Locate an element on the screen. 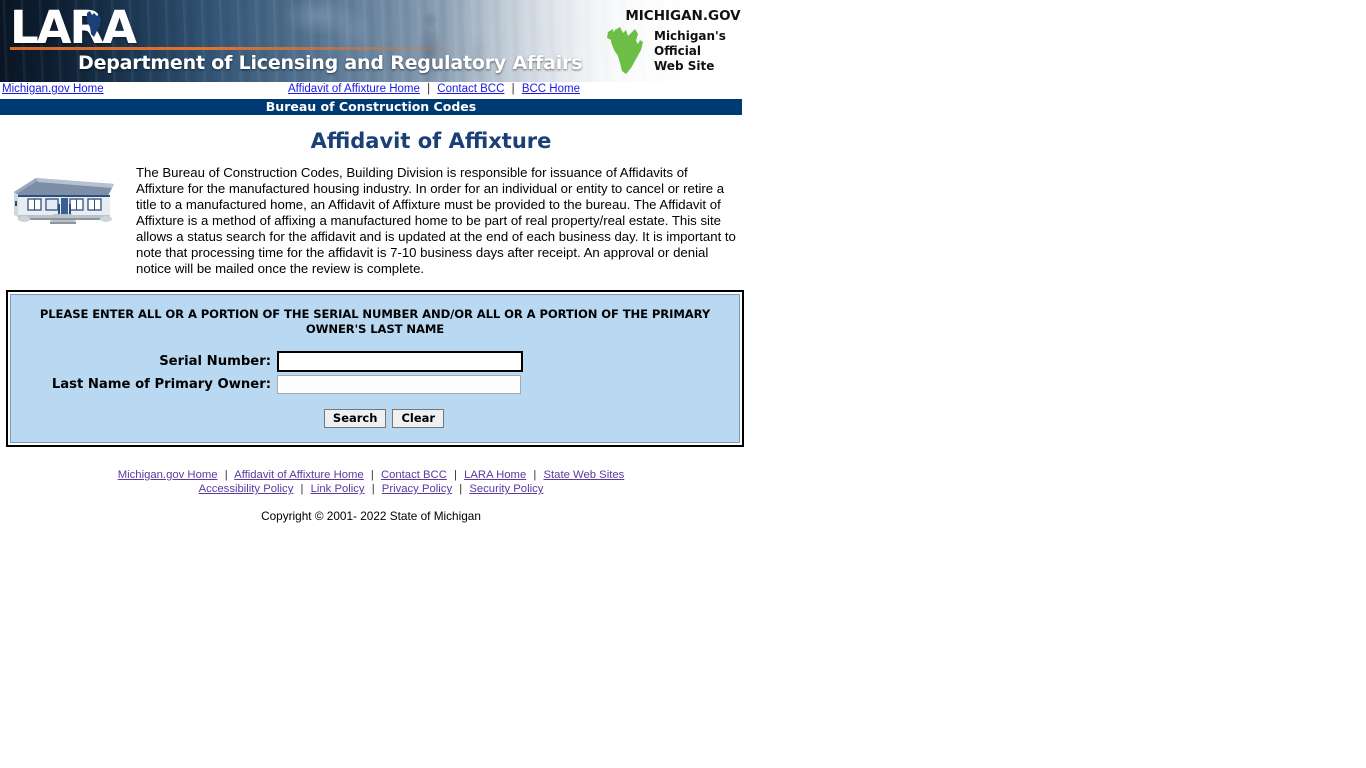 The image size is (1366, 768). lara-logo: LARA is located at coordinates (245, 27).